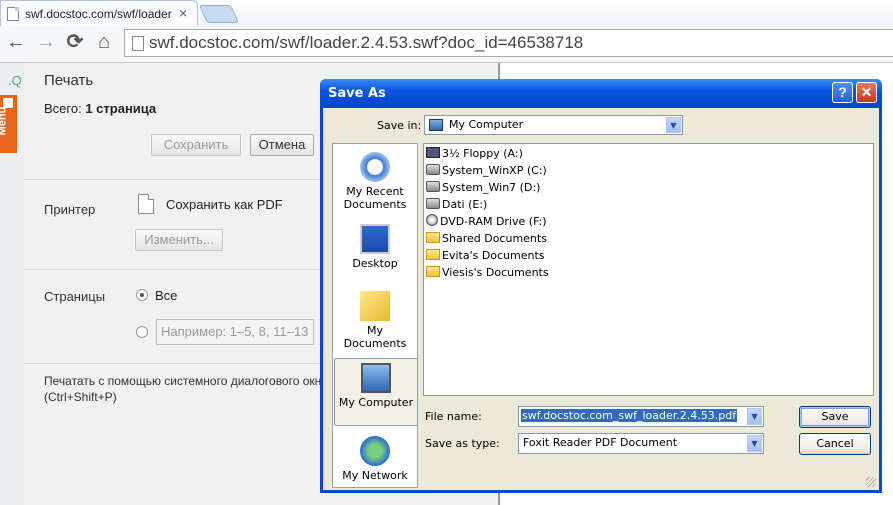 This screenshot has width=893, height=505. Describe the element at coordinates (493, 255) in the screenshot. I see `file-name: Evita's Documents` at that location.